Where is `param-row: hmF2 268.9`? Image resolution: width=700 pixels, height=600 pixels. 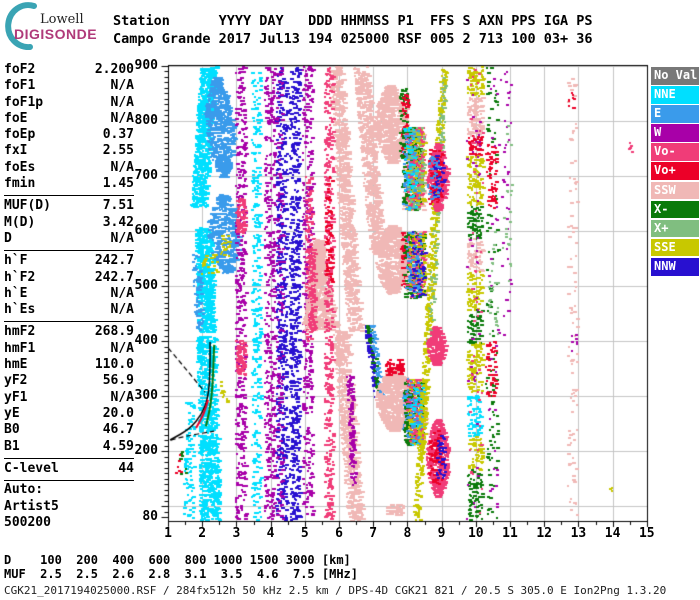
param-row: hmF2 268.9 is located at coordinates (69, 332).